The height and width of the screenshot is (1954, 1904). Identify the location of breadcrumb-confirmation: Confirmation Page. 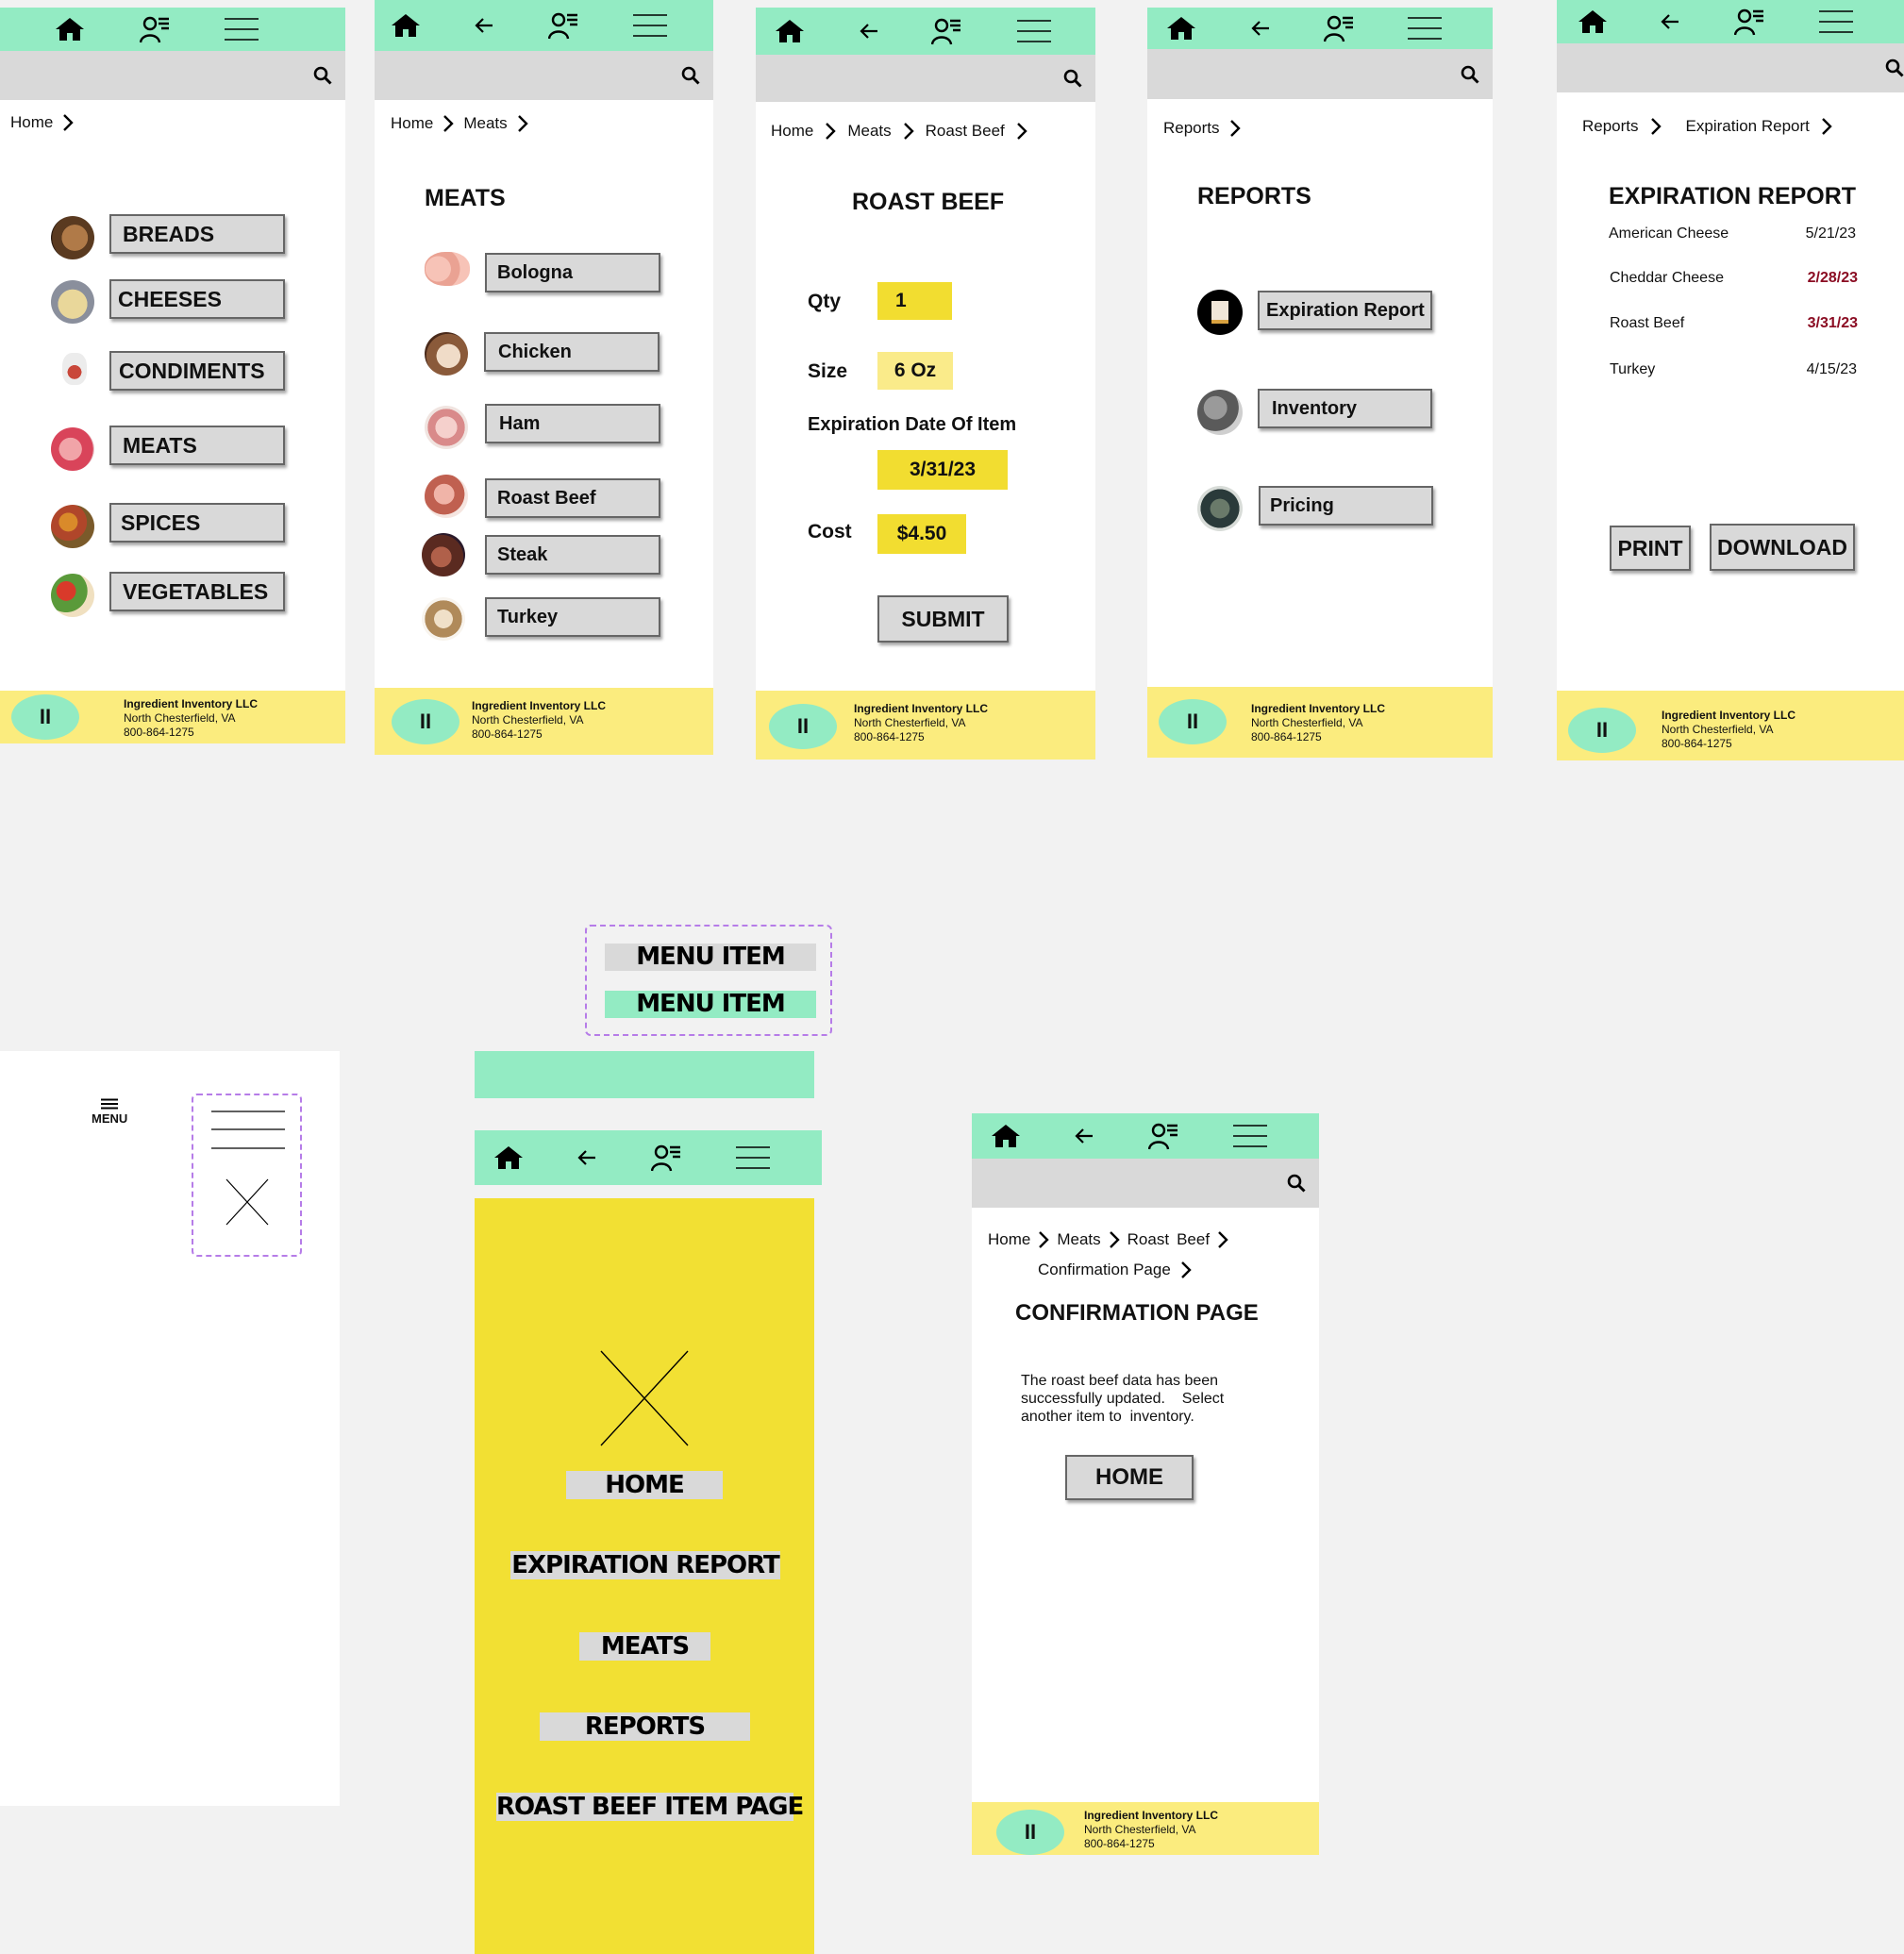
(1105, 1270).